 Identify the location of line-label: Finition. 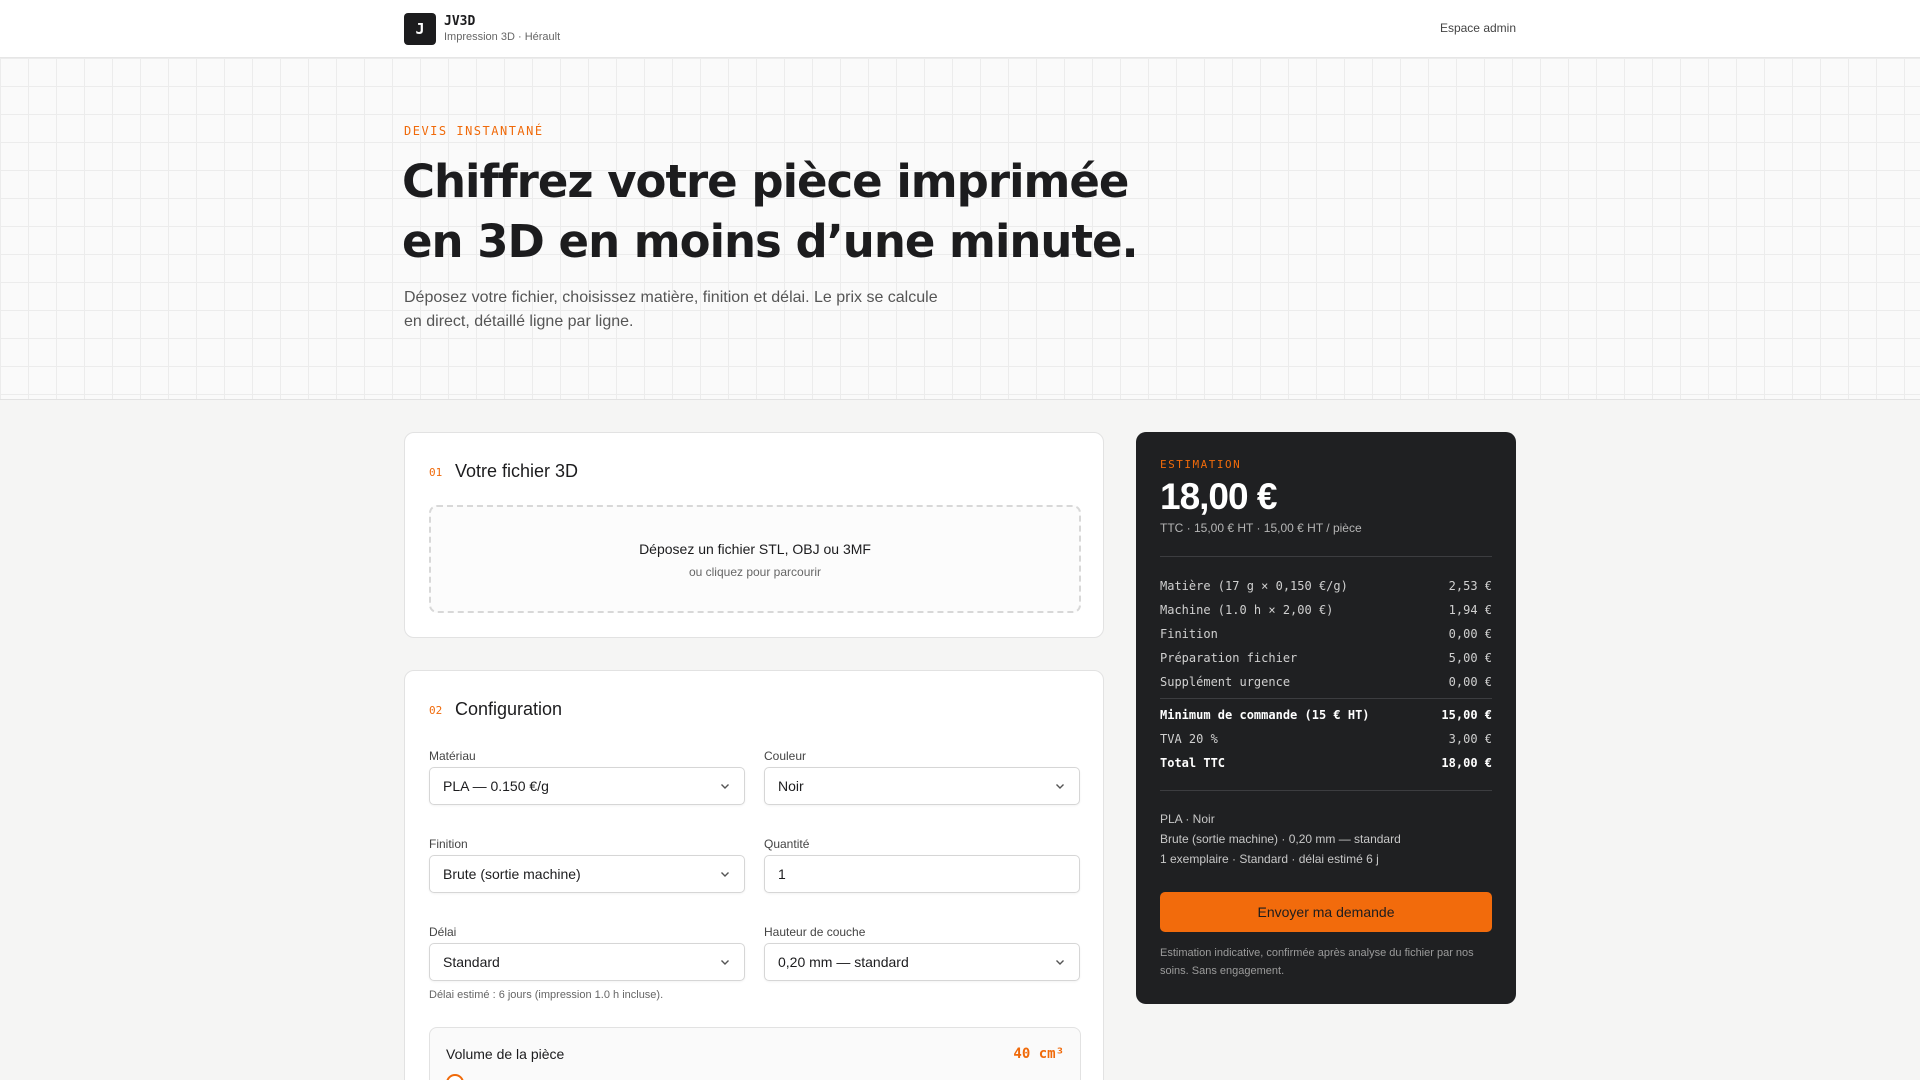
(1189, 634).